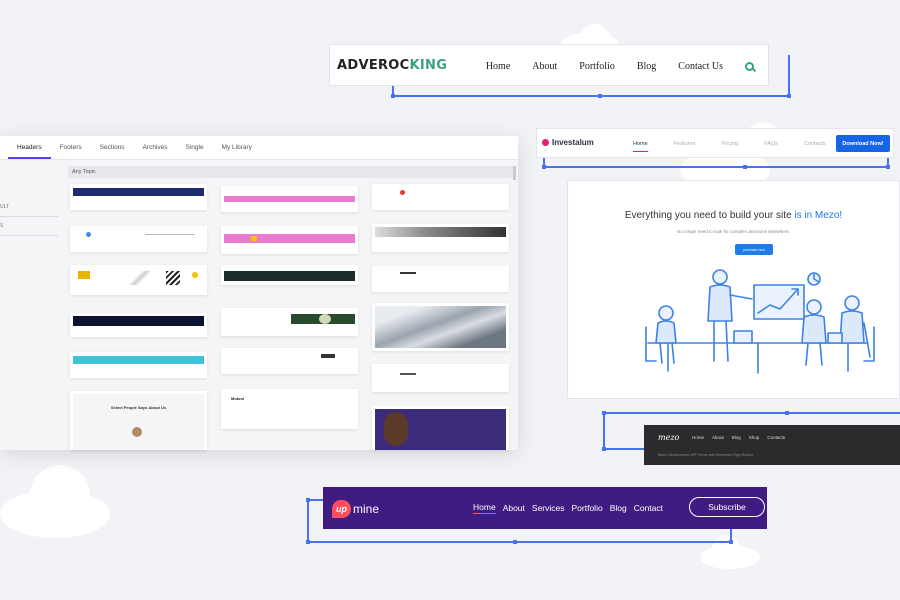 This screenshot has height=600, width=900. What do you see at coordinates (138, 407) in the screenshot?
I see `thumb-heading: Select People Says About Us` at bounding box center [138, 407].